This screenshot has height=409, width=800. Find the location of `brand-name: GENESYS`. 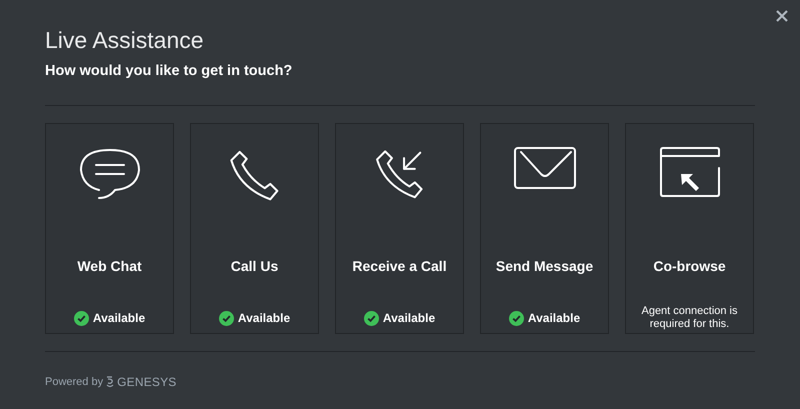

brand-name: GENESYS is located at coordinates (147, 382).